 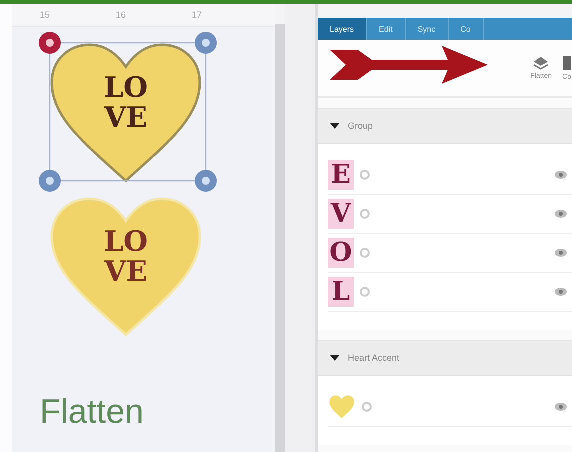 I want to click on resize-handle-icon, so click(x=206, y=181).